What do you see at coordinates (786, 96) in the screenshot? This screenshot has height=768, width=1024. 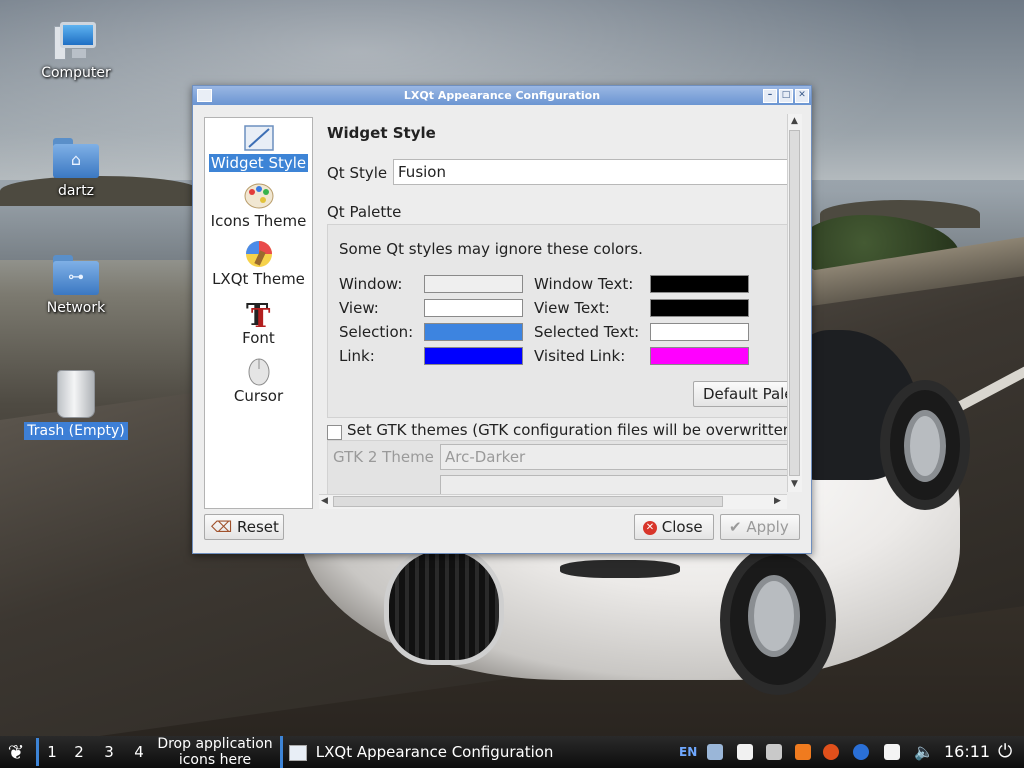 I see `maximize-button: □` at bounding box center [786, 96].